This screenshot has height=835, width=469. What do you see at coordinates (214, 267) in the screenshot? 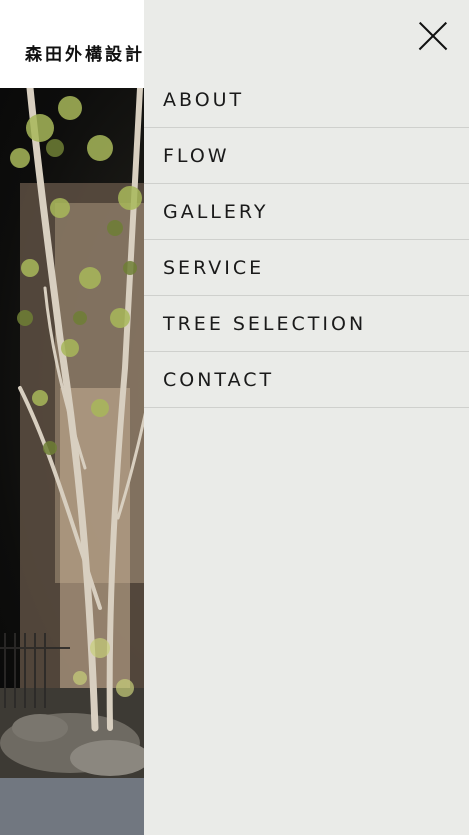
I see `menu-item-label: SERVICE` at bounding box center [214, 267].